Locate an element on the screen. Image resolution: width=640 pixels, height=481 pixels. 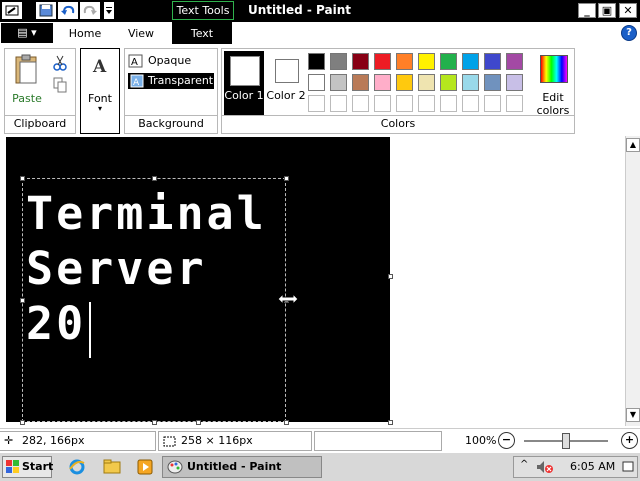
color1-label: Color 1 is located at coordinates (244, 95).